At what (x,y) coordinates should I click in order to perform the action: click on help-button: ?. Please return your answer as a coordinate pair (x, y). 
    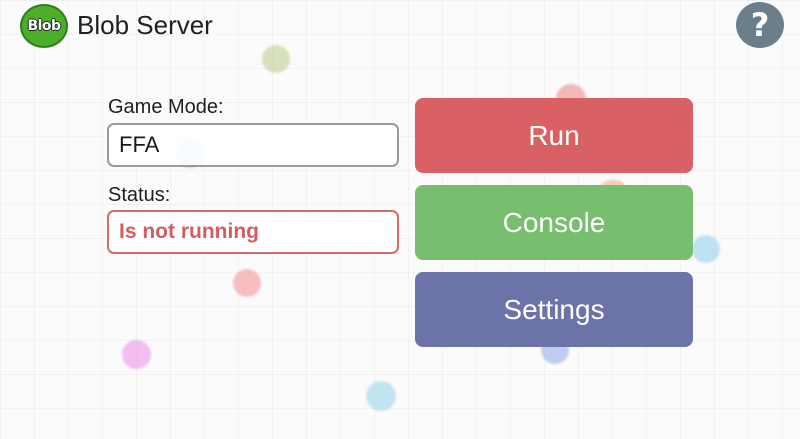
    Looking at the image, I should click on (760, 25).